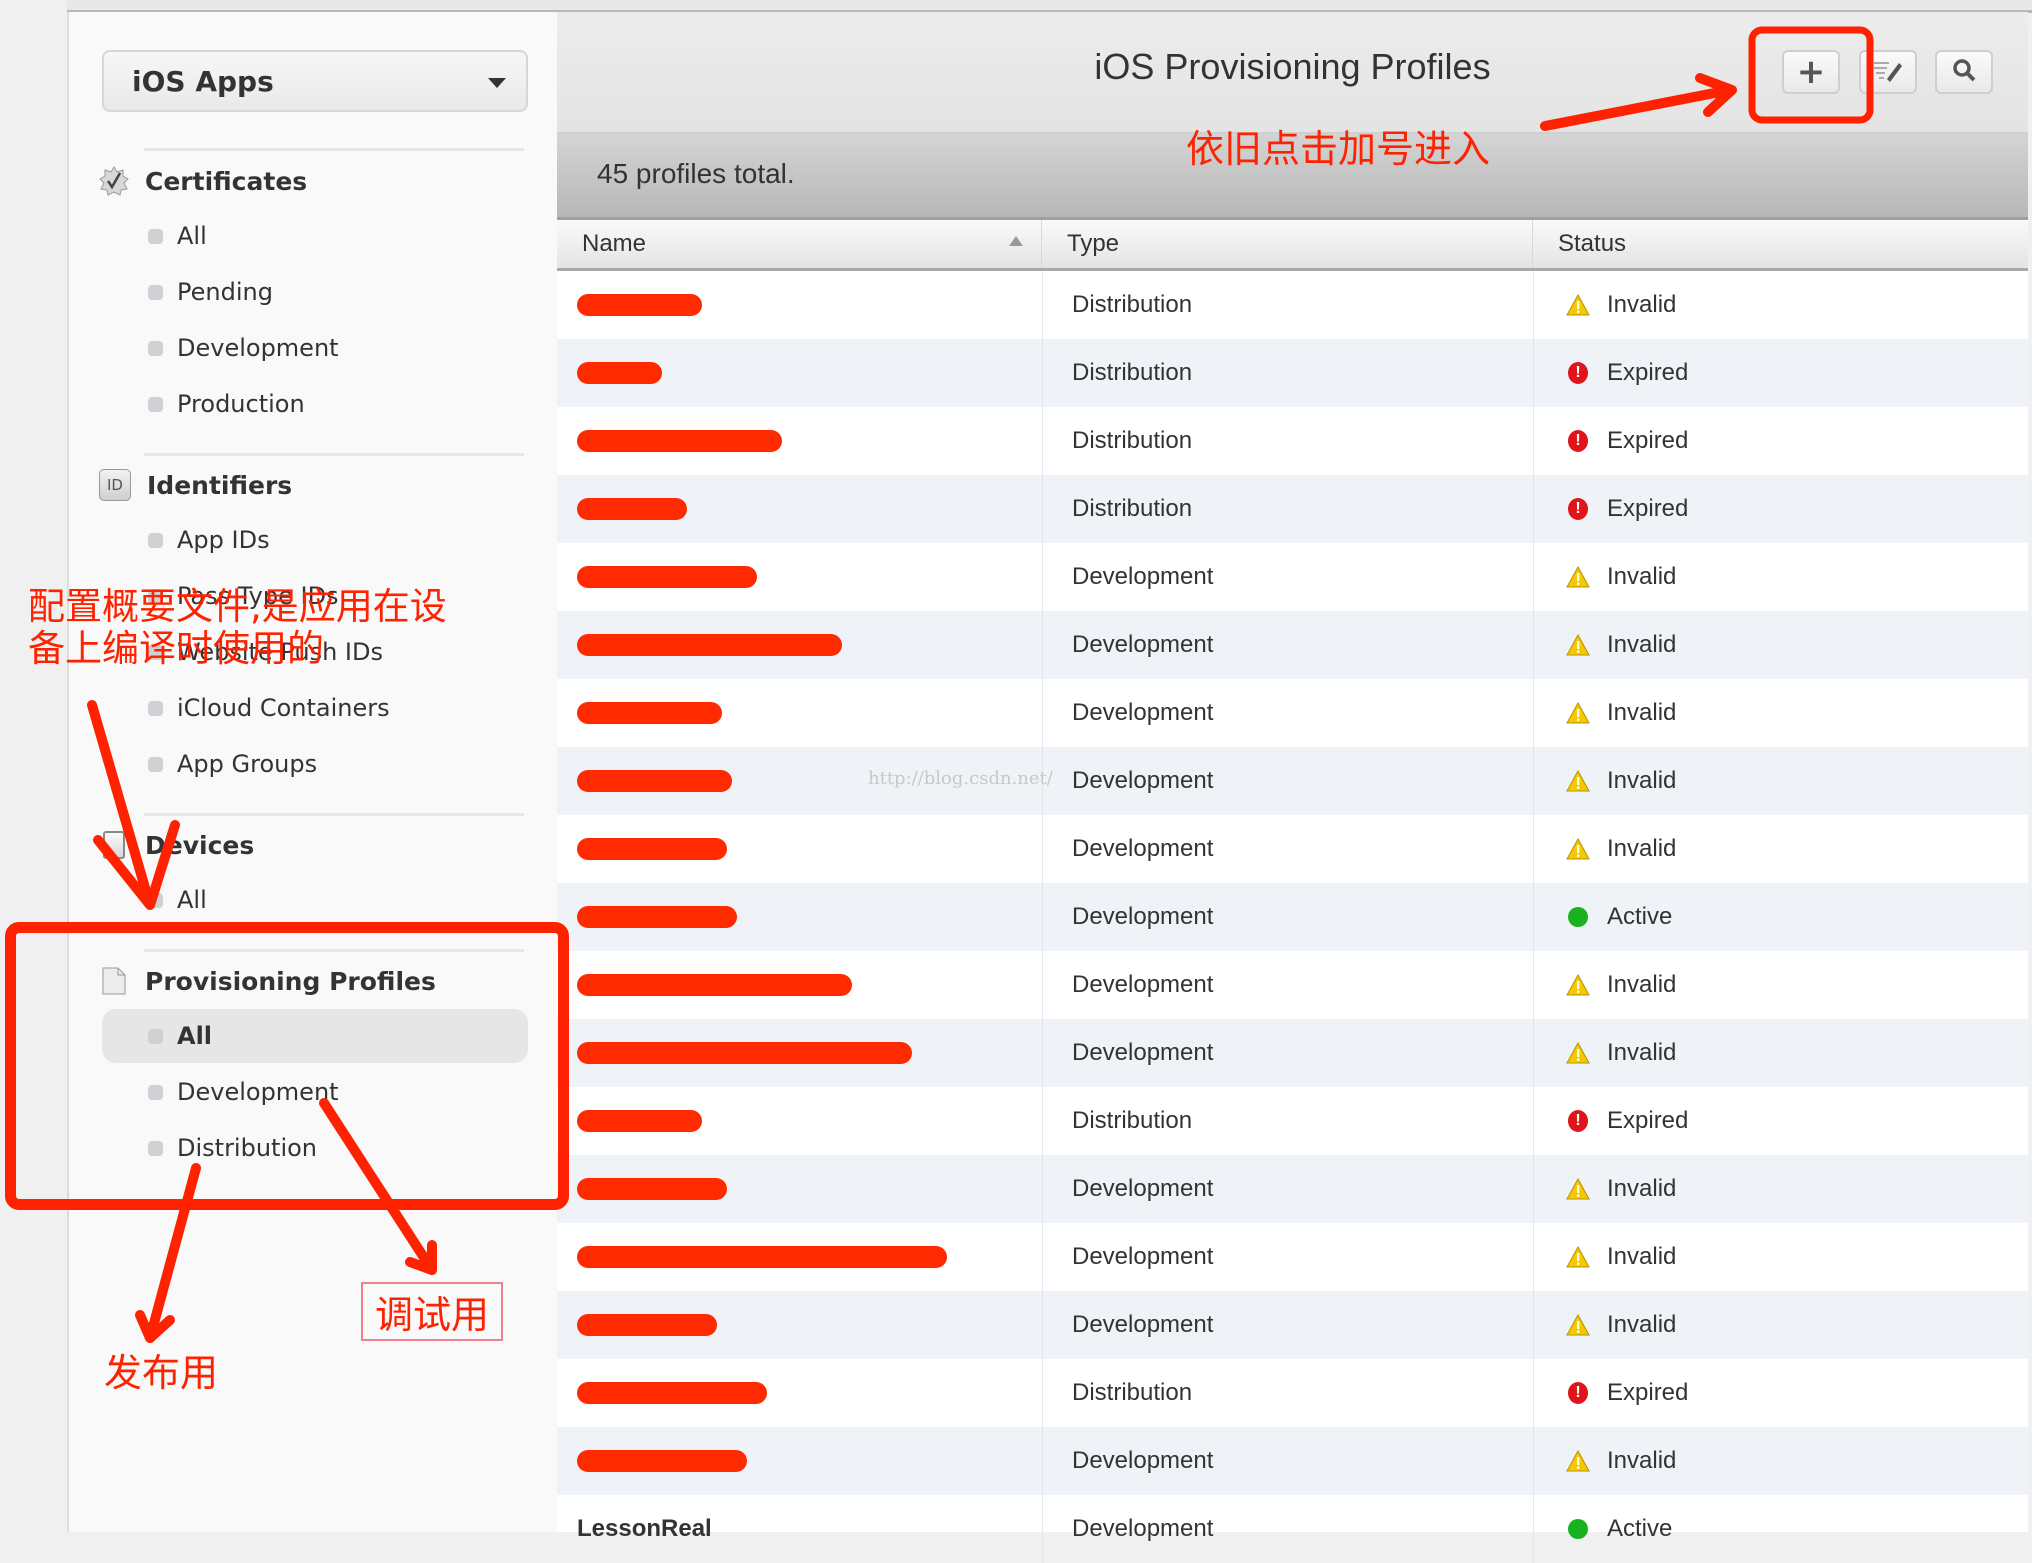 This screenshot has width=2032, height=1563. What do you see at coordinates (497, 83) in the screenshot?
I see `chevron-down-icon` at bounding box center [497, 83].